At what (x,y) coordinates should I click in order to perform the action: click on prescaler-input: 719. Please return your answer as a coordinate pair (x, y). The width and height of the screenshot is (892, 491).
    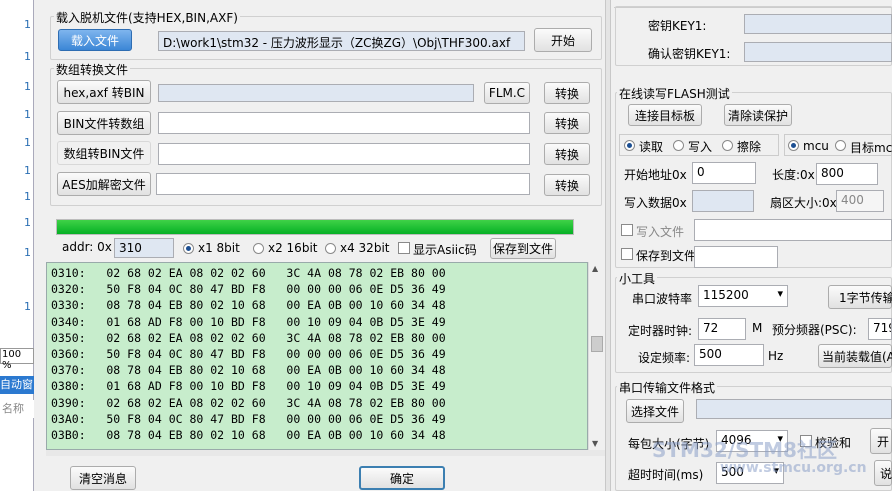
    Looking at the image, I should click on (880, 329).